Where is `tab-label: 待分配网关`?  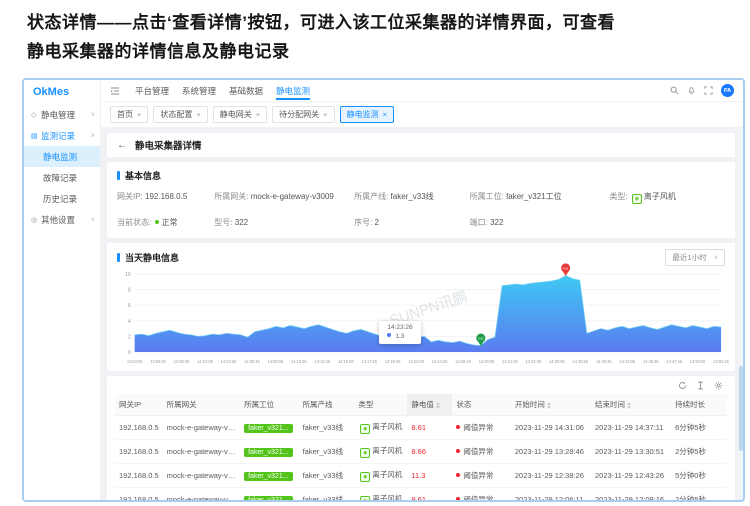
tab-label: 待分配网关 is located at coordinates (299, 114).